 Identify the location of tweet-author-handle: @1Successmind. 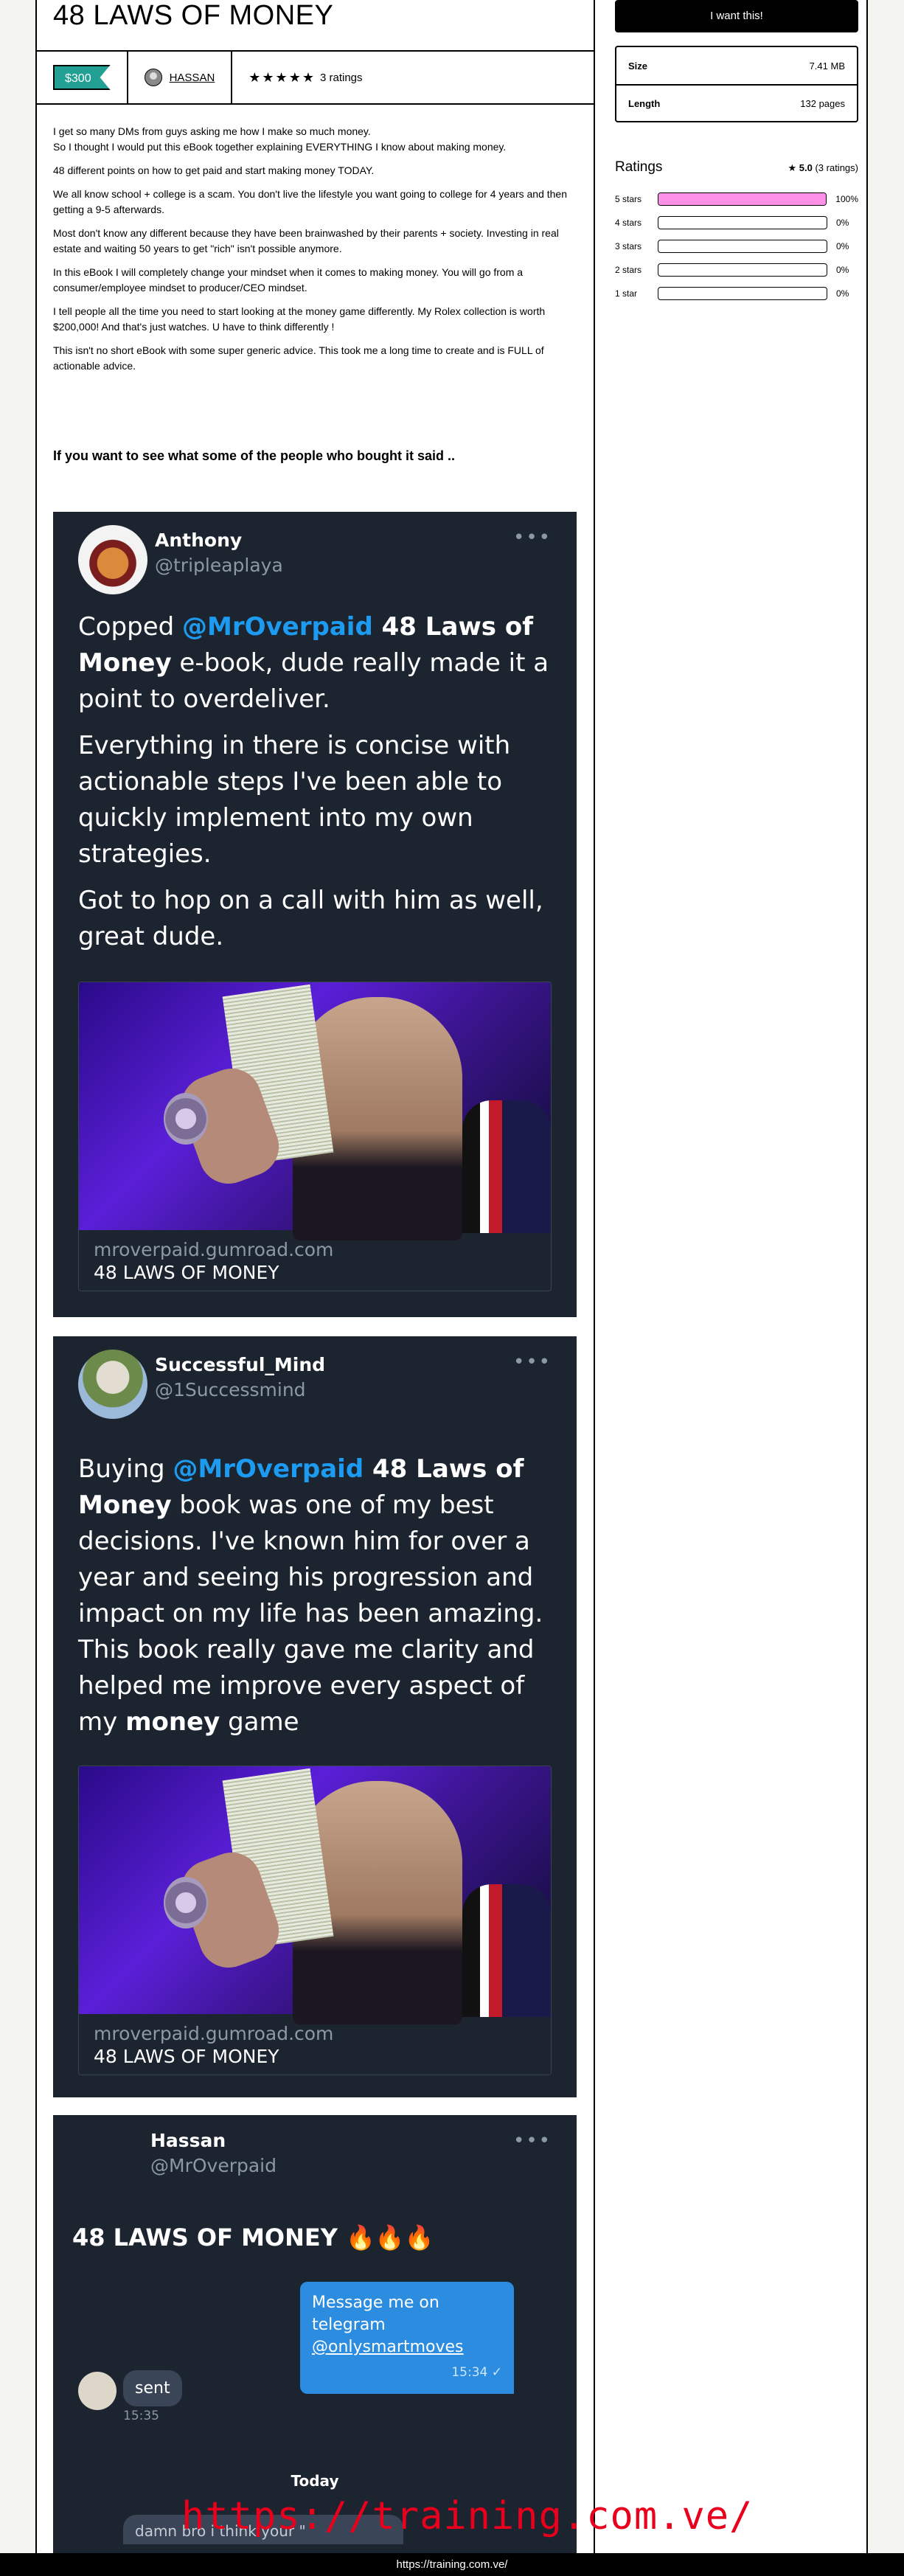
(230, 1389).